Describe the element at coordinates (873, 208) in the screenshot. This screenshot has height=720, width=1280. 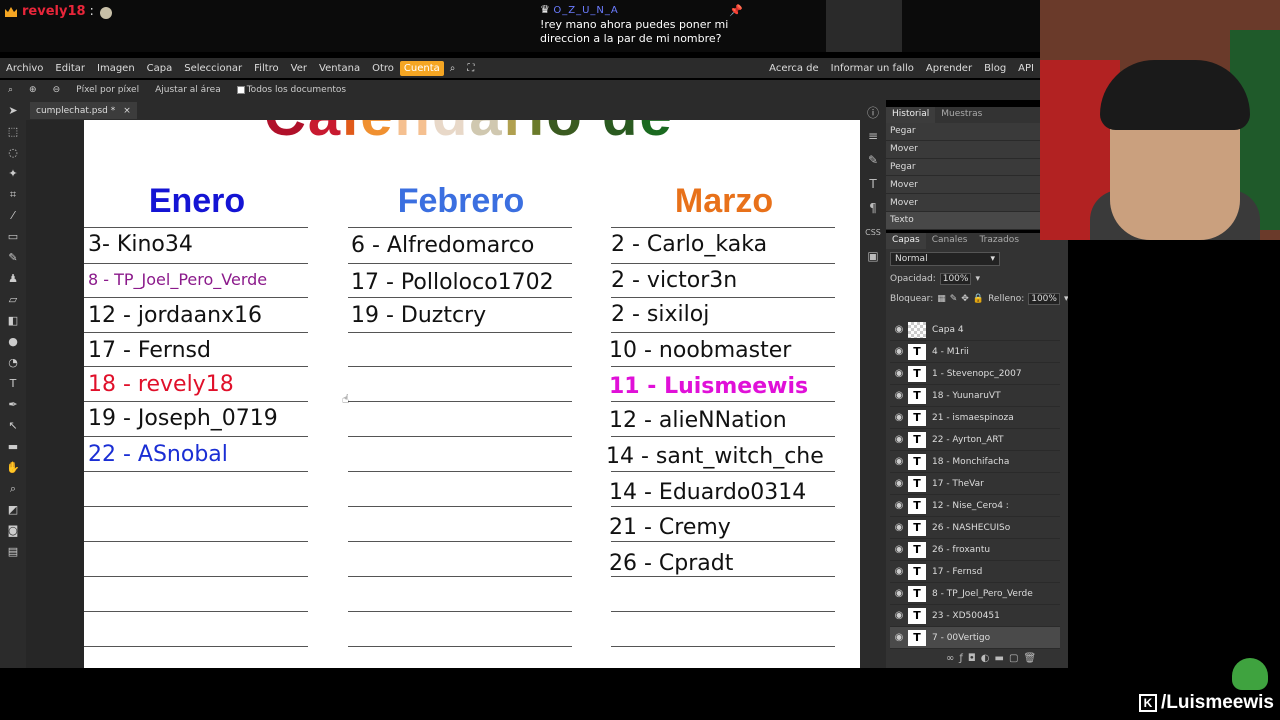
I see `paragraph-icon: ¶` at that location.